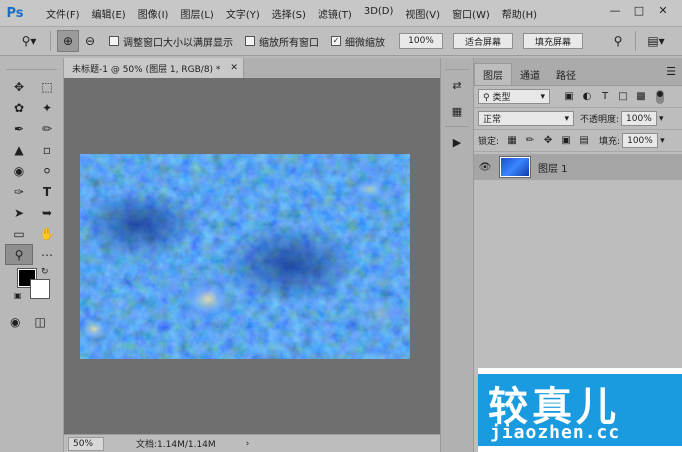  I want to click on tab-paths: 路径, so click(566, 74).